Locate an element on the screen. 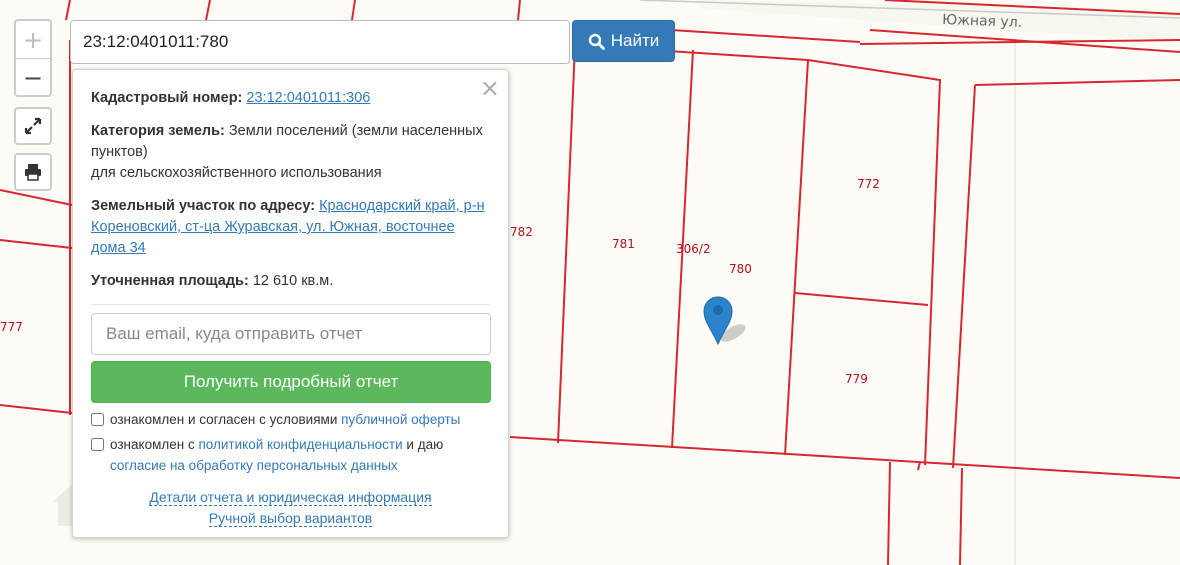 This screenshot has width=1180, height=565. road-label: Южная ул. is located at coordinates (982, 21).